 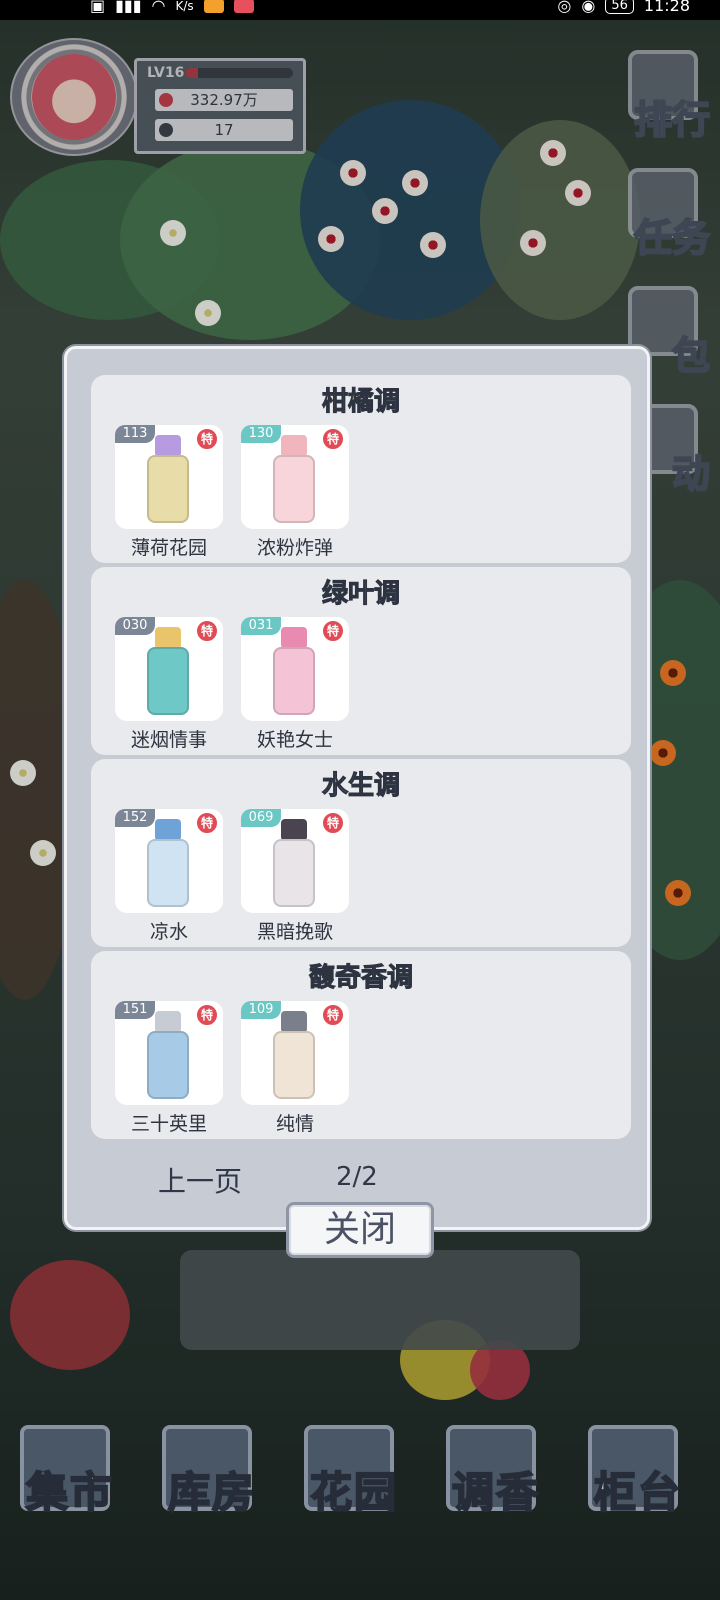 I want to click on perfume-name: 妖艳女士, so click(x=294, y=740).